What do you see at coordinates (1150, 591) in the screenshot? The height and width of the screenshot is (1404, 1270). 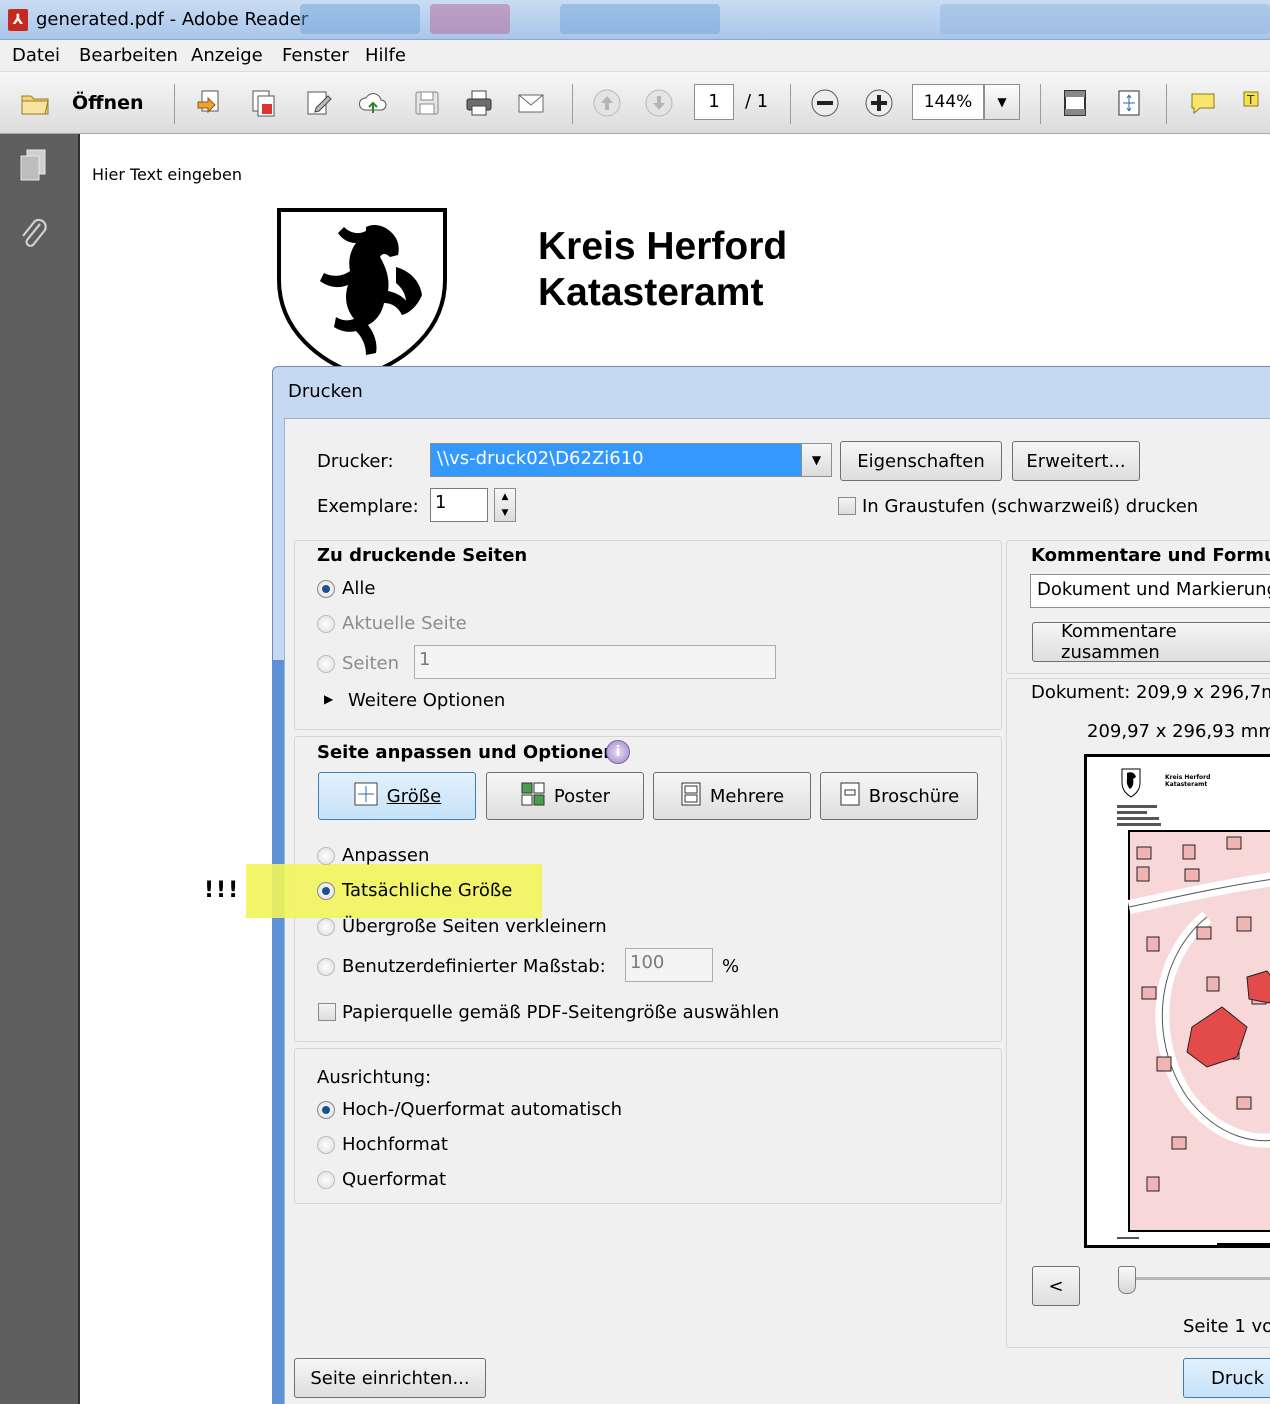 I see `comments-select: Dokument und Markierung` at bounding box center [1150, 591].